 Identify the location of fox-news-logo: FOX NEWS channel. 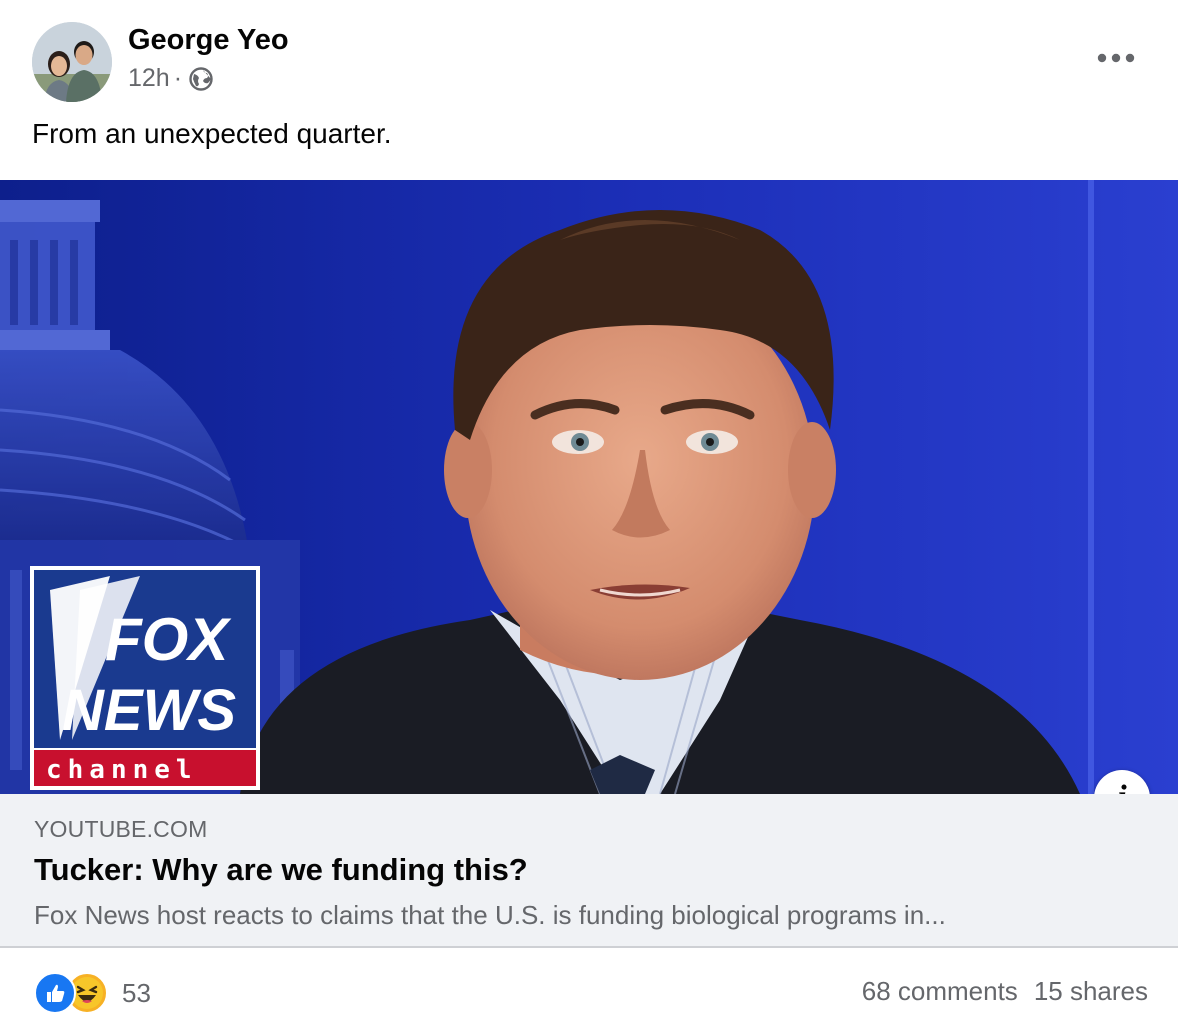
(145, 678).